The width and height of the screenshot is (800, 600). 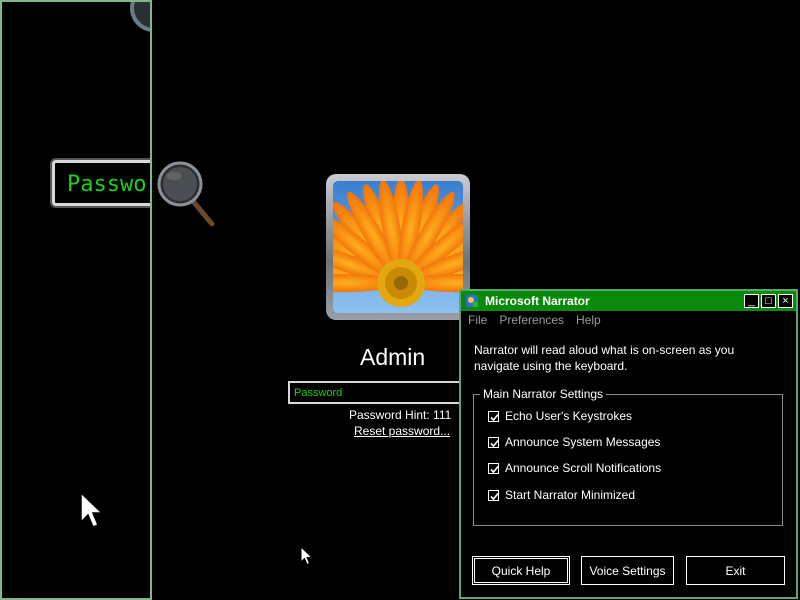 What do you see at coordinates (493, 442) in the screenshot?
I see `checkbox-announce-system-messages` at bounding box center [493, 442].